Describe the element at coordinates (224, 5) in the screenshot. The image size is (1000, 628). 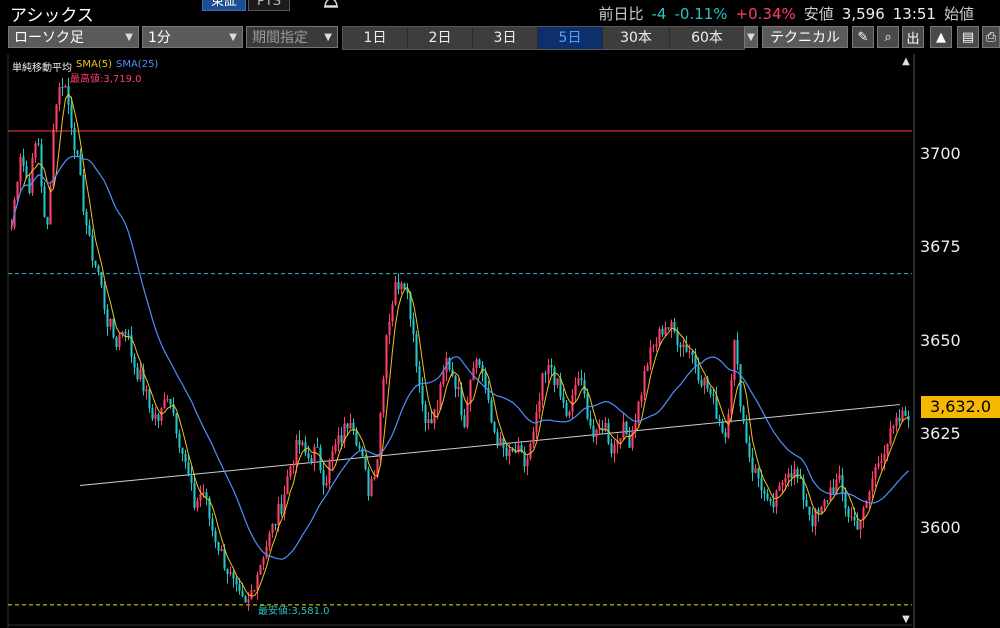
I see `tab-tse: 東証` at that location.